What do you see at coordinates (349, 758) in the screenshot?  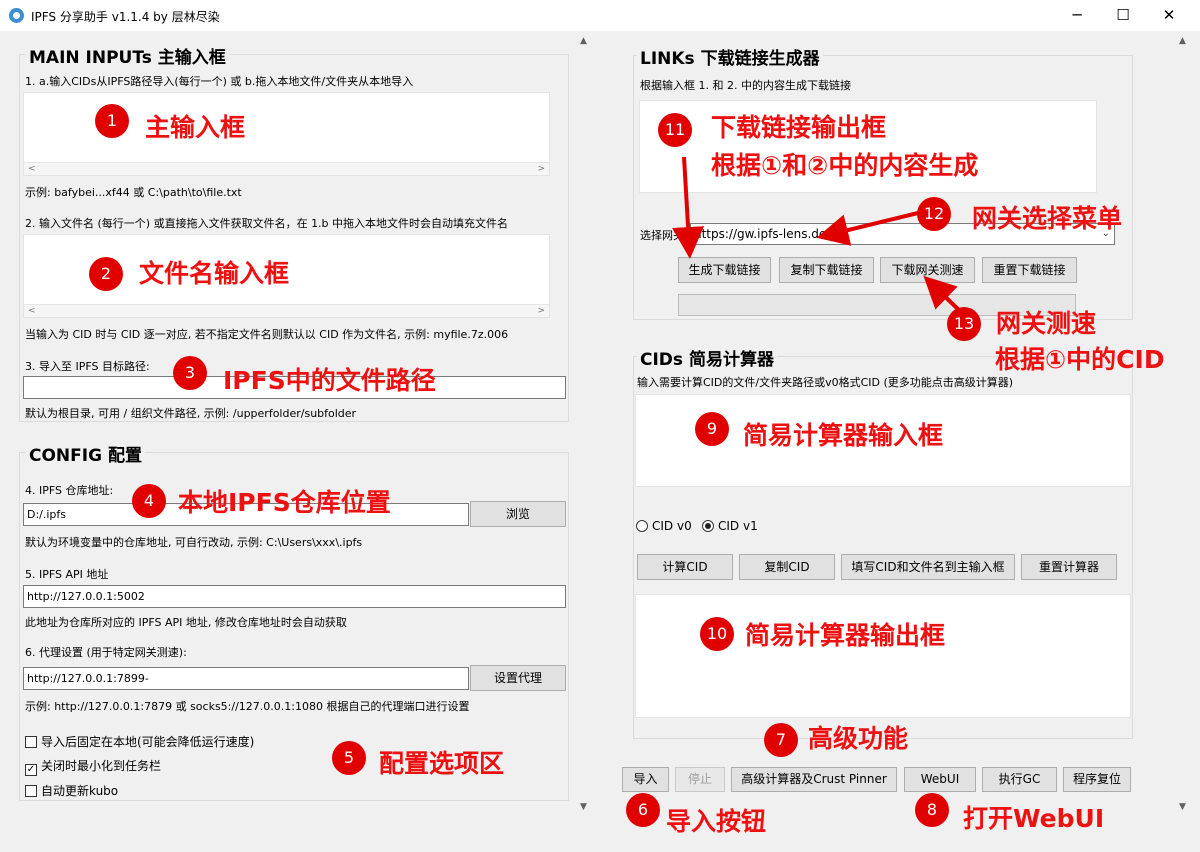 I see `annotation-badge-5: 5` at bounding box center [349, 758].